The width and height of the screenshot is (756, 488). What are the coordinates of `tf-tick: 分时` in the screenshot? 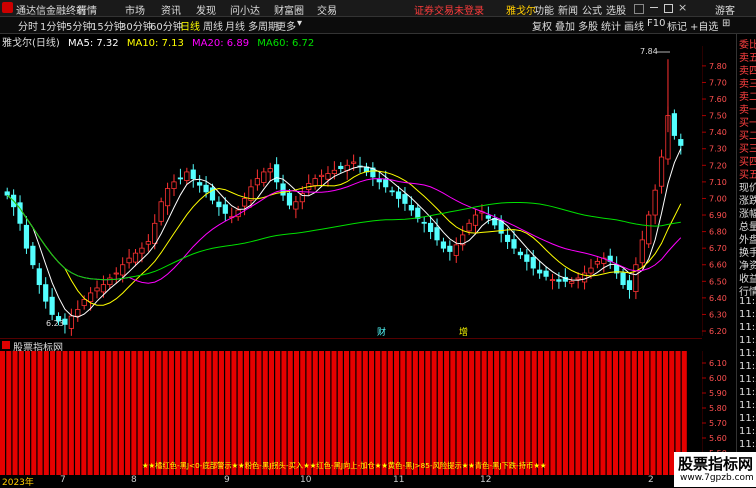 It's located at (28, 25).